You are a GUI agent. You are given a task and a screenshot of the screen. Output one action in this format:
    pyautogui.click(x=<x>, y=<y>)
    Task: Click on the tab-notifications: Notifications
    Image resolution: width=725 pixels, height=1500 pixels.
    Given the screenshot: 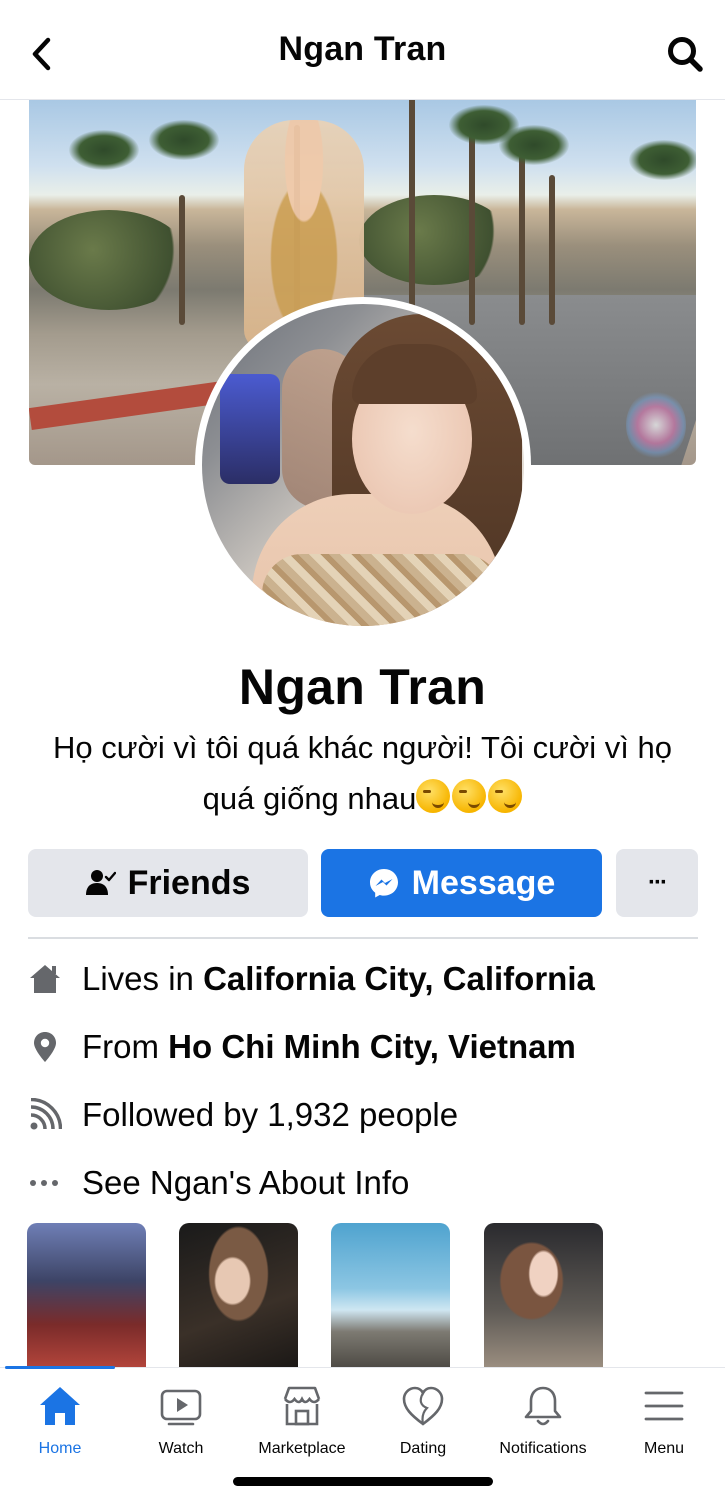 What is the action you would take?
    pyautogui.click(x=543, y=1427)
    